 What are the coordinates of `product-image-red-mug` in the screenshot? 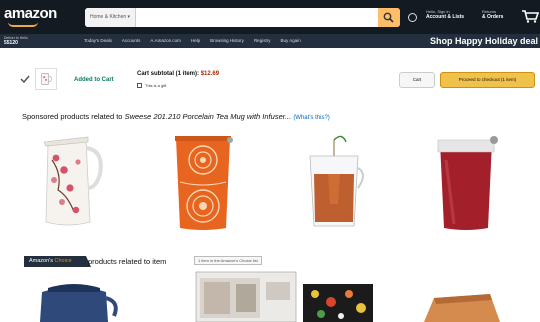 It's located at (468, 182).